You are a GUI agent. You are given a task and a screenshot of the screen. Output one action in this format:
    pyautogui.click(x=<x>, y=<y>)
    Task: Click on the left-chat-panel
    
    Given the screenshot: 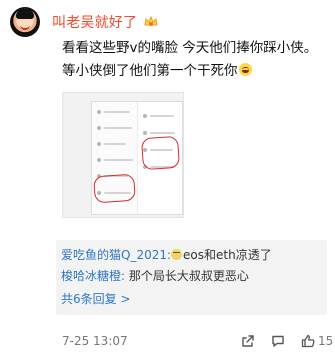 What is the action you would take?
    pyautogui.click(x=115, y=158)
    